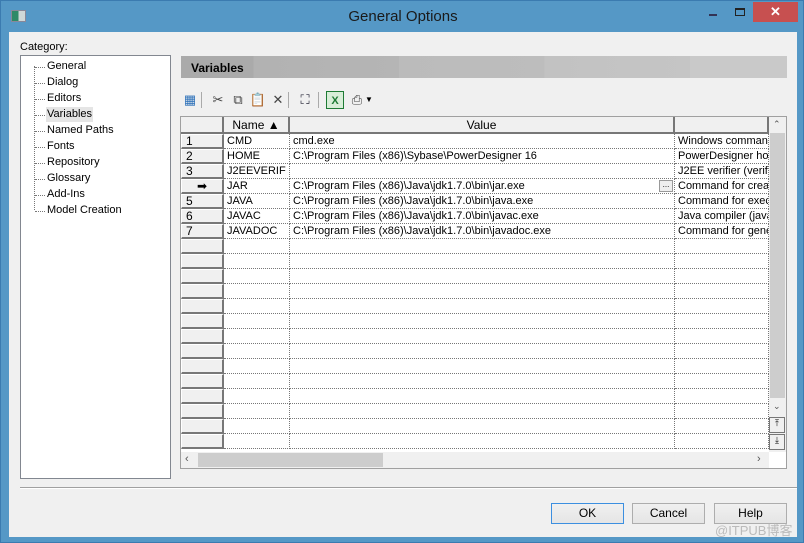 The image size is (804, 543). I want to click on cell-desc: PowerDesigner hor, so click(722, 156).